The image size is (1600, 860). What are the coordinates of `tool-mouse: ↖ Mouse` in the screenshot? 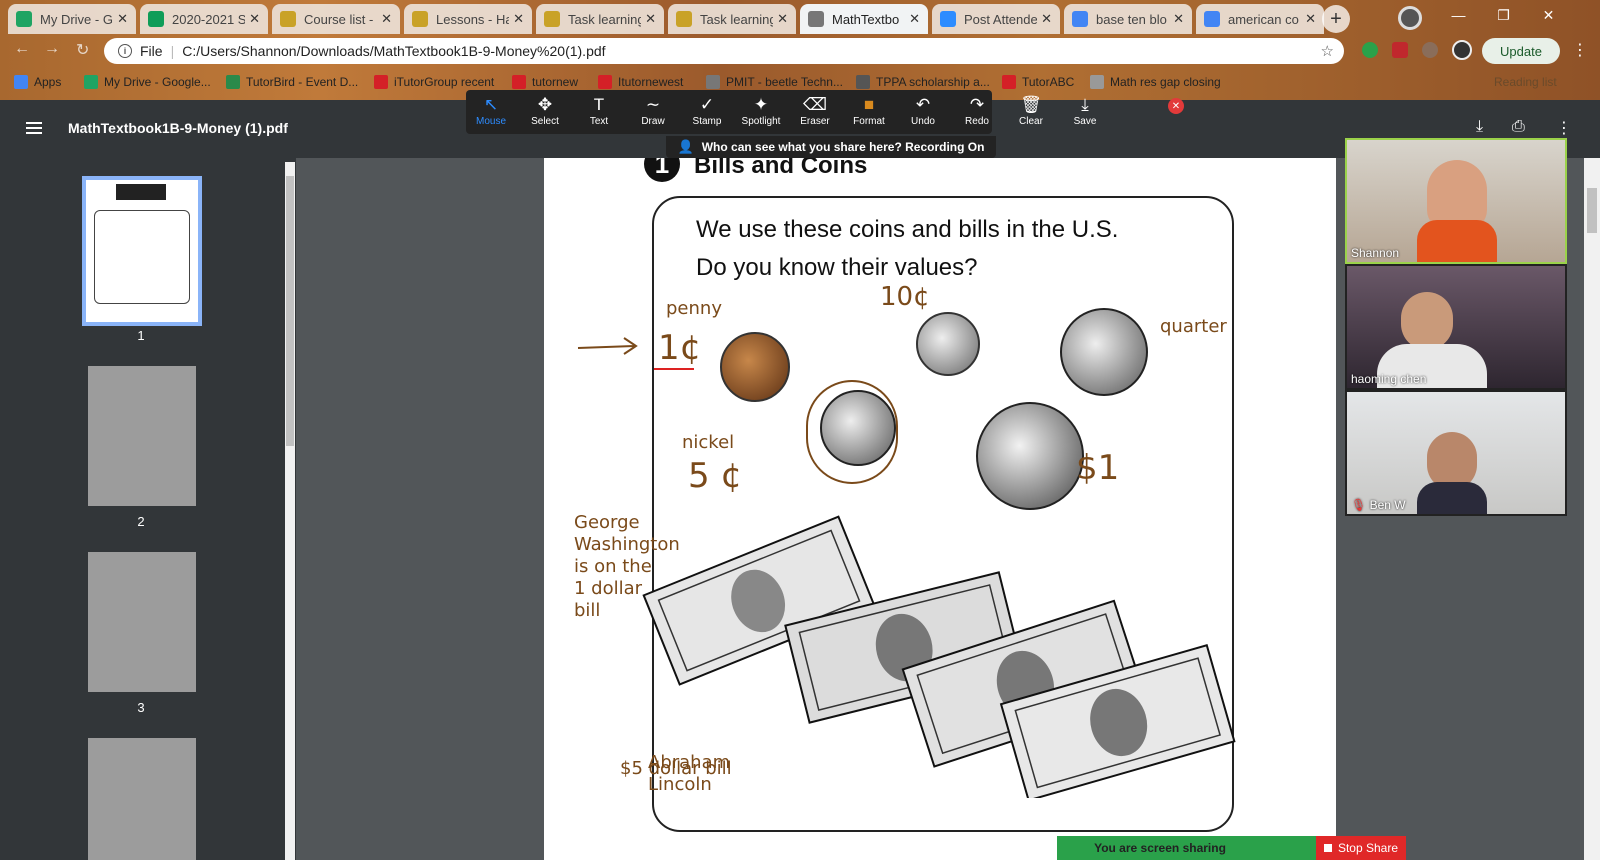 It's located at (491, 110).